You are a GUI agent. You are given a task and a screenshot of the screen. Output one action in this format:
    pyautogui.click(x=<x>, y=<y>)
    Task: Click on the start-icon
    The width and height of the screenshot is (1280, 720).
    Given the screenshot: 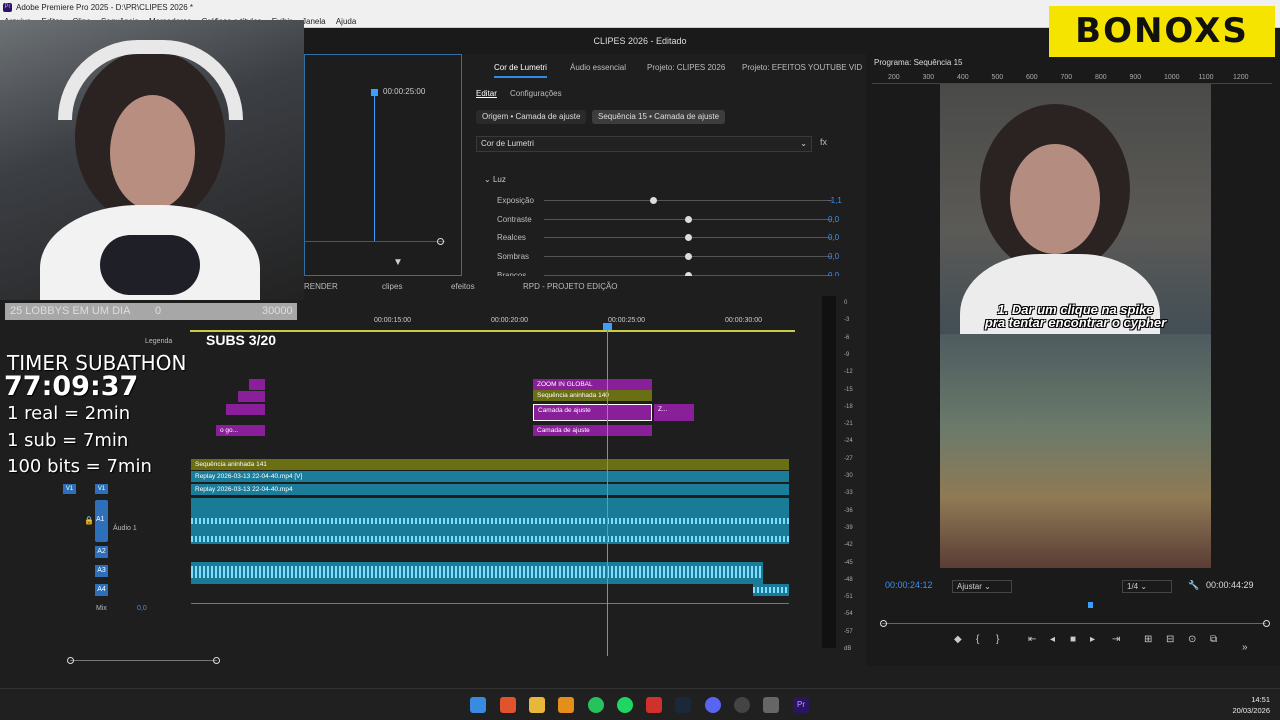 What is the action you would take?
    pyautogui.click(x=478, y=705)
    